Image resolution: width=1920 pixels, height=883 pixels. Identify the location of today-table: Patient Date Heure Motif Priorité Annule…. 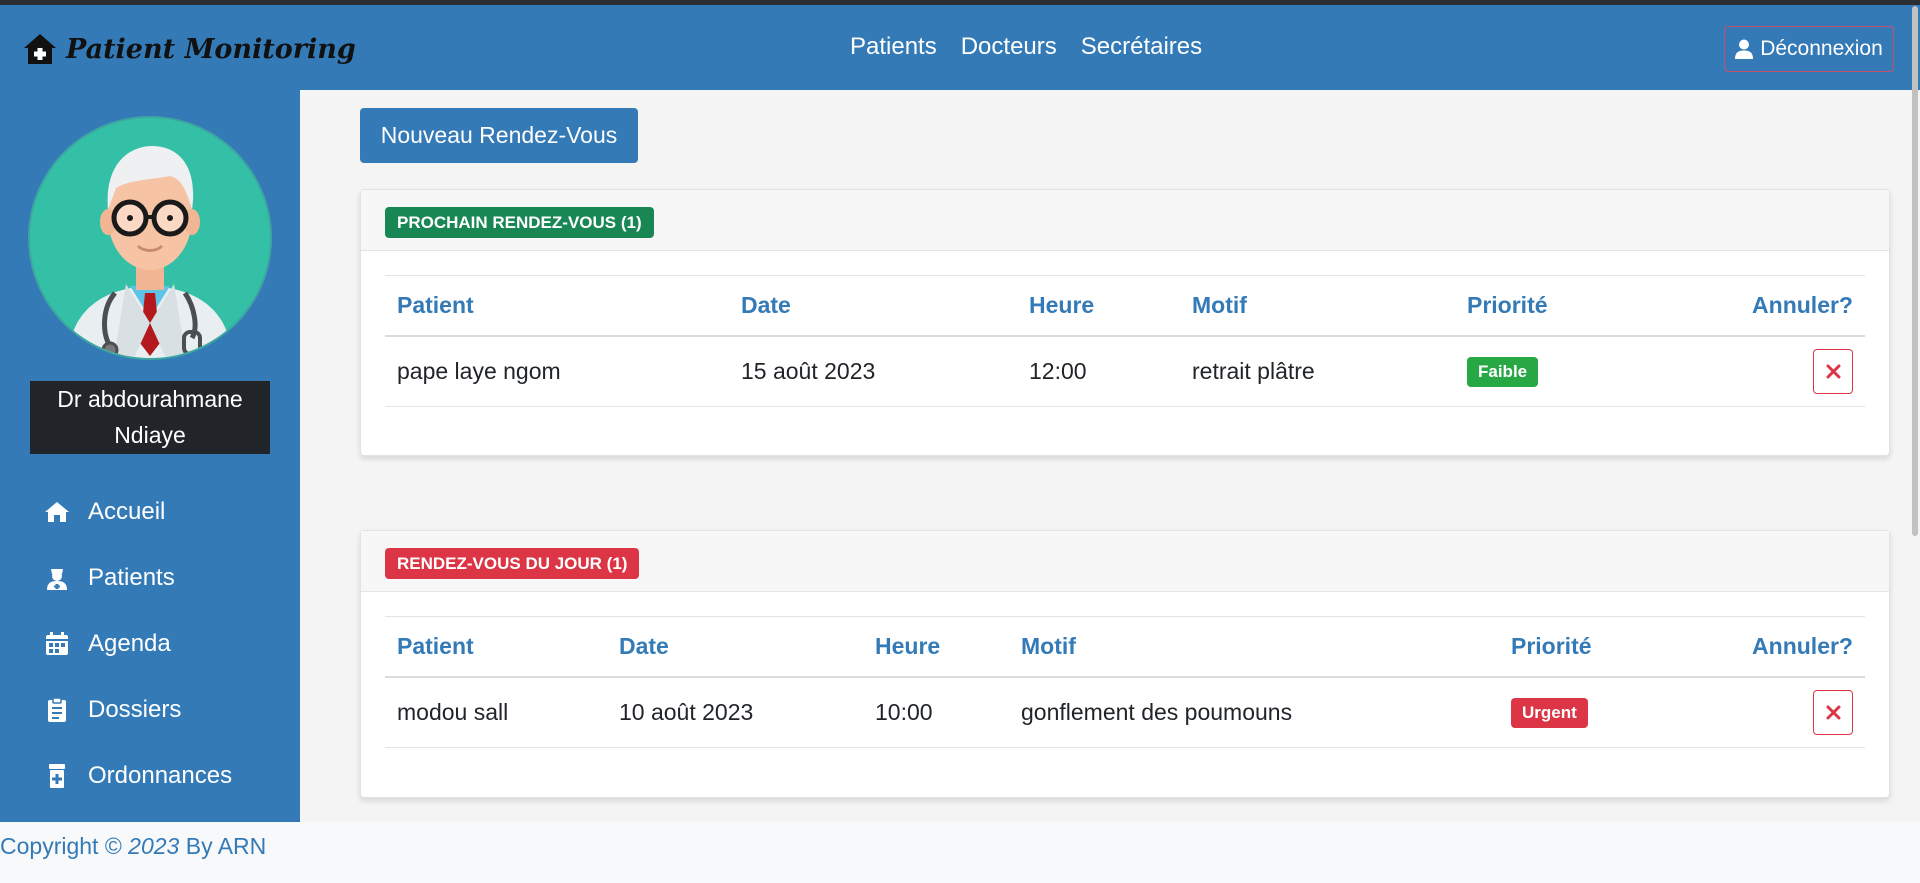
(1125, 682).